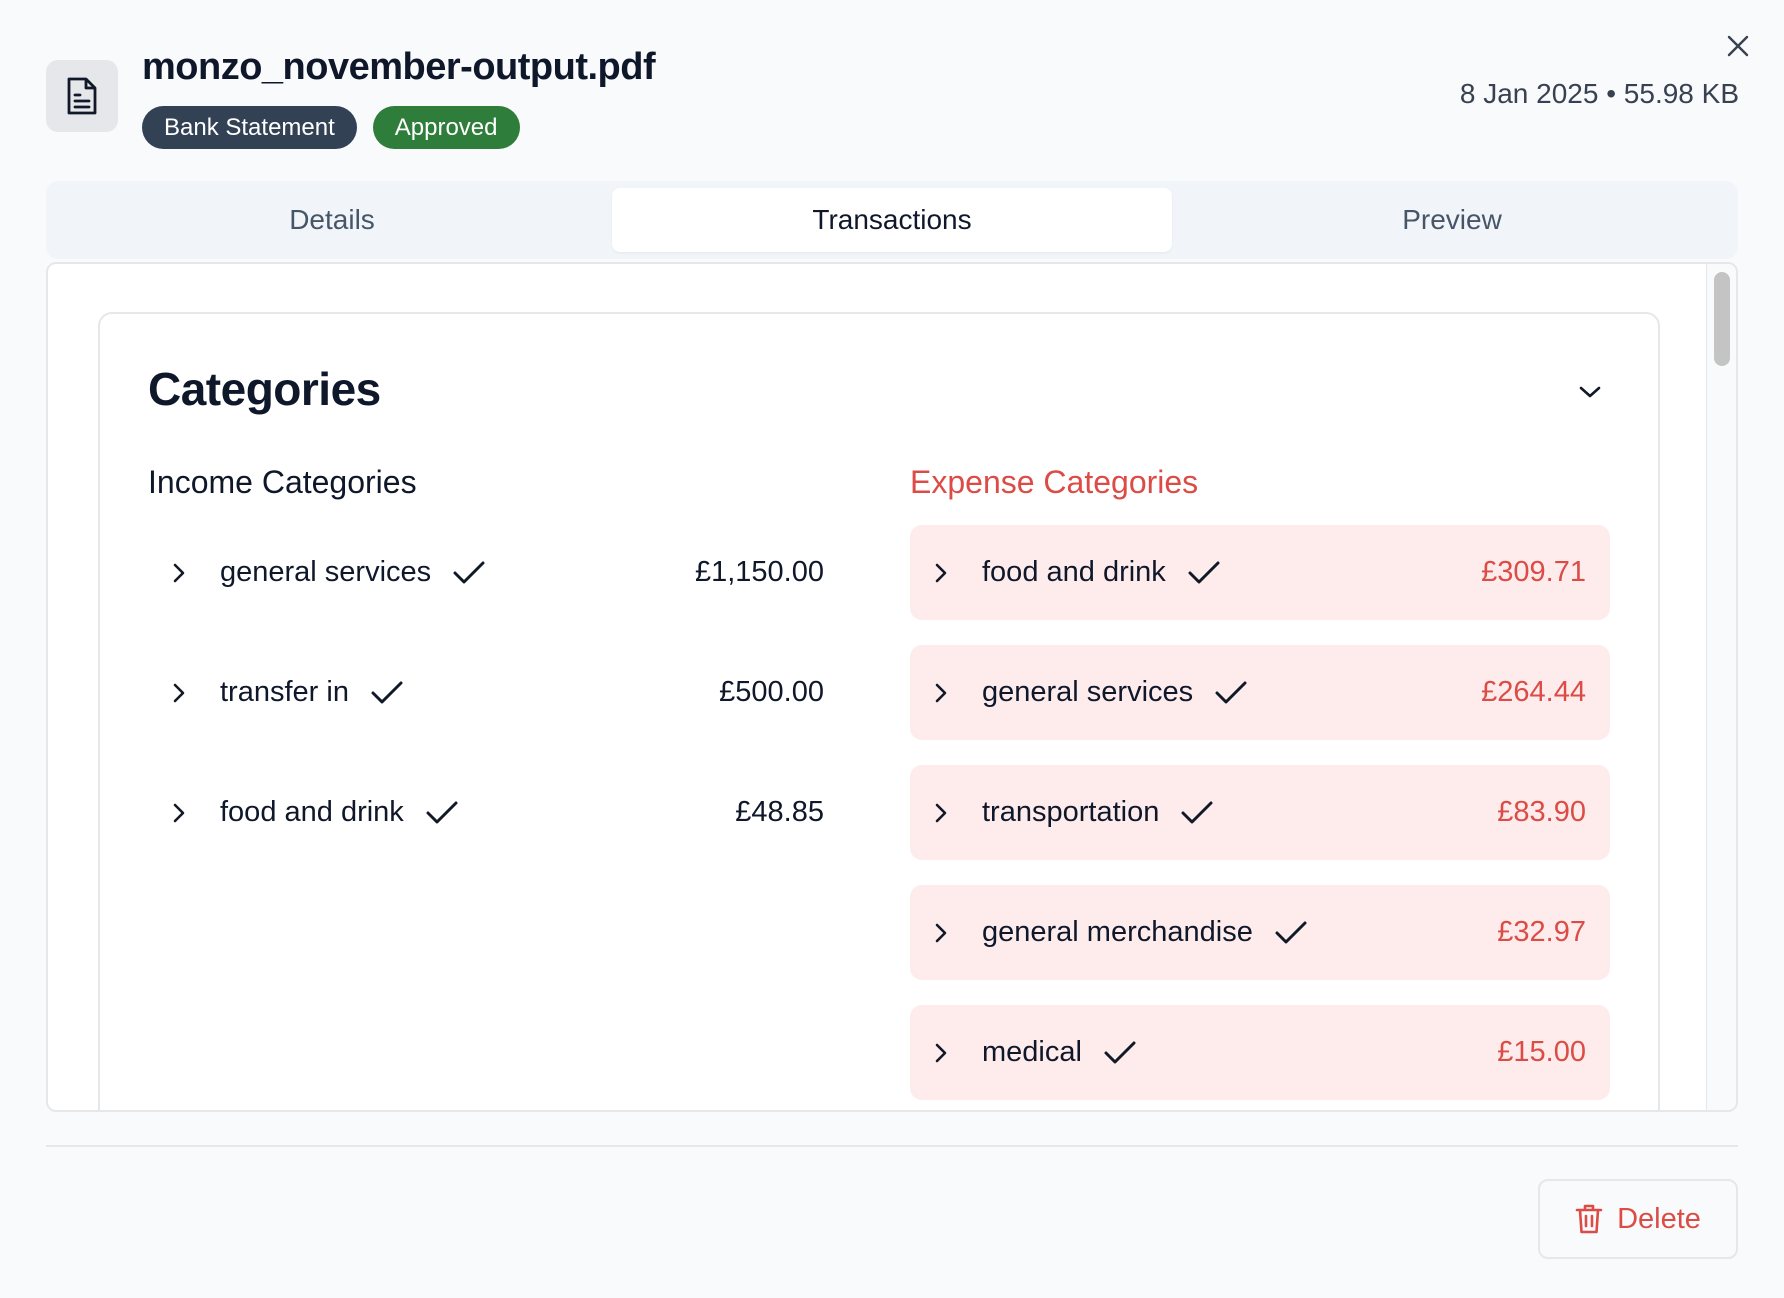  What do you see at coordinates (264, 389) in the screenshot?
I see `categories-title: Categories` at bounding box center [264, 389].